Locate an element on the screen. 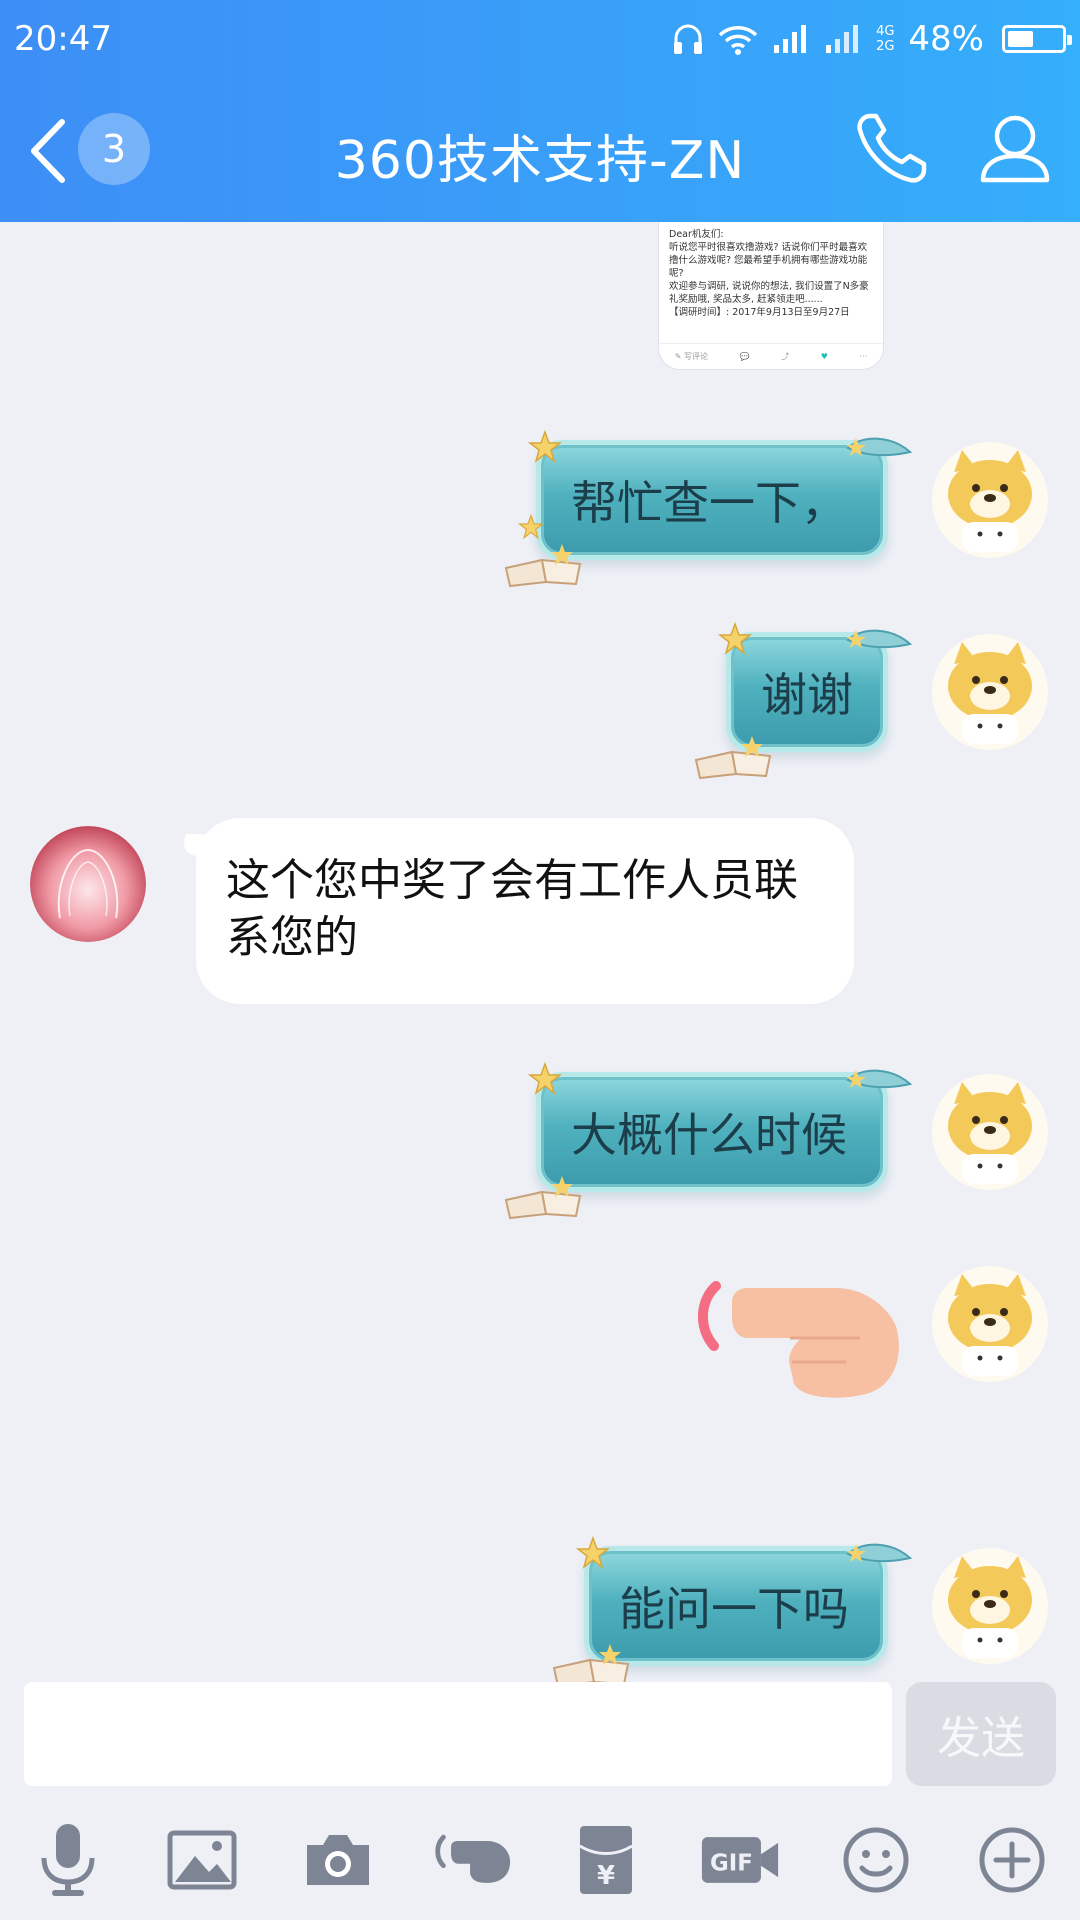  contact-avatar-image is located at coordinates (88, 884).